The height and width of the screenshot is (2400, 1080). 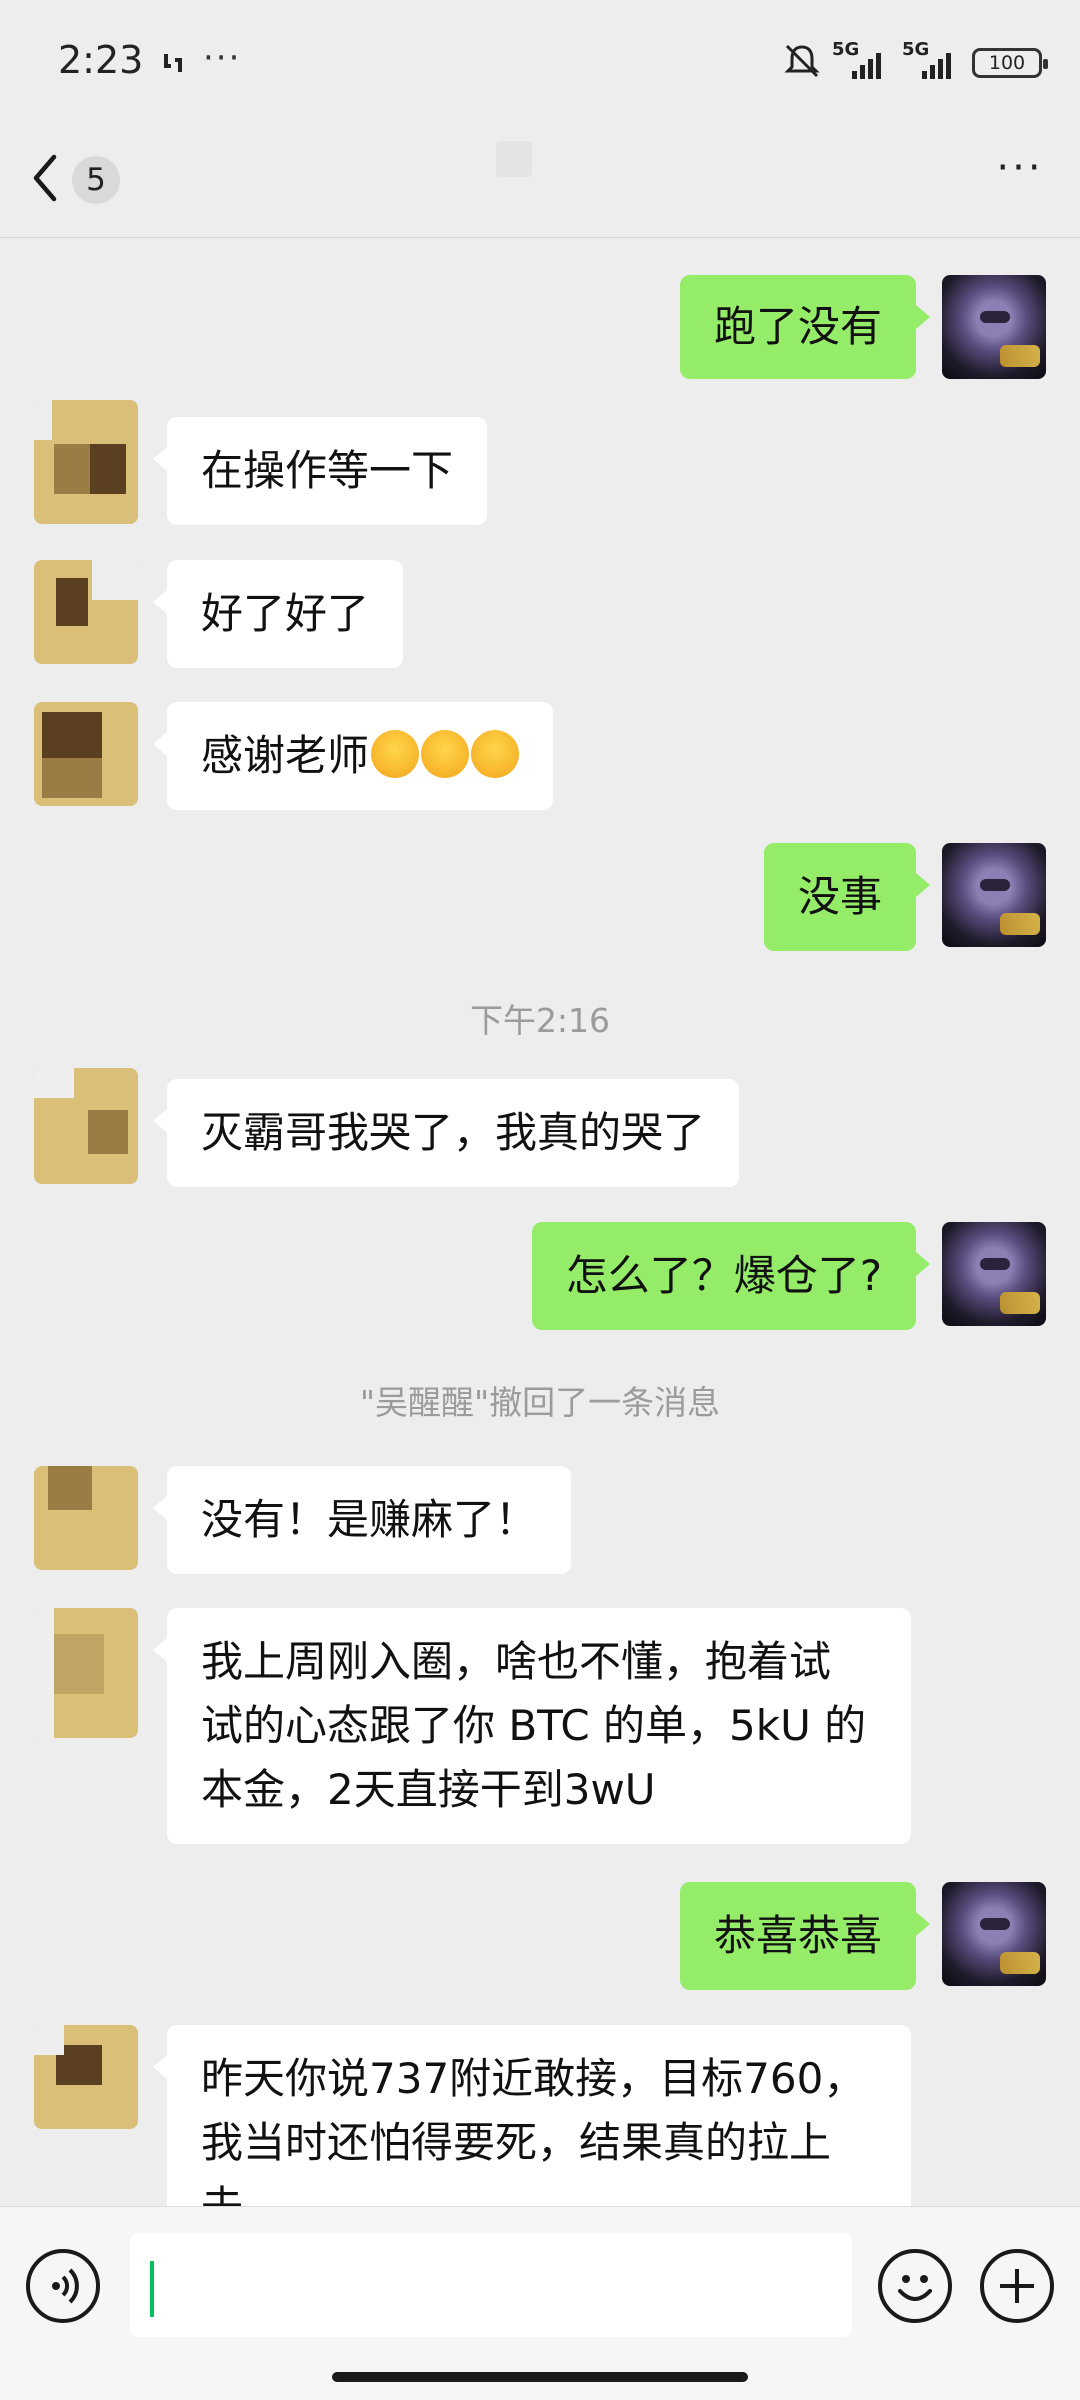 I want to click on input-bar, so click(x=540, y=2303).